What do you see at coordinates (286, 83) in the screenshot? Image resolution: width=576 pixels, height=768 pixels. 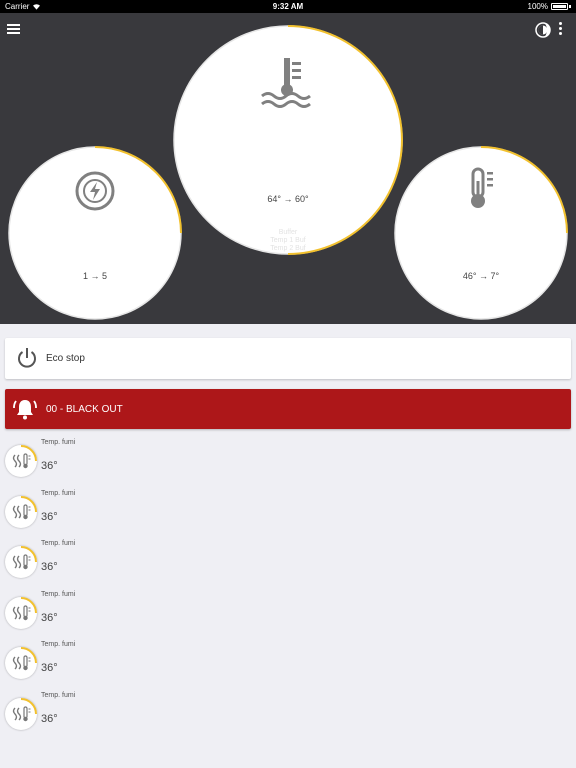 I see `water-temperature-icon` at bounding box center [286, 83].